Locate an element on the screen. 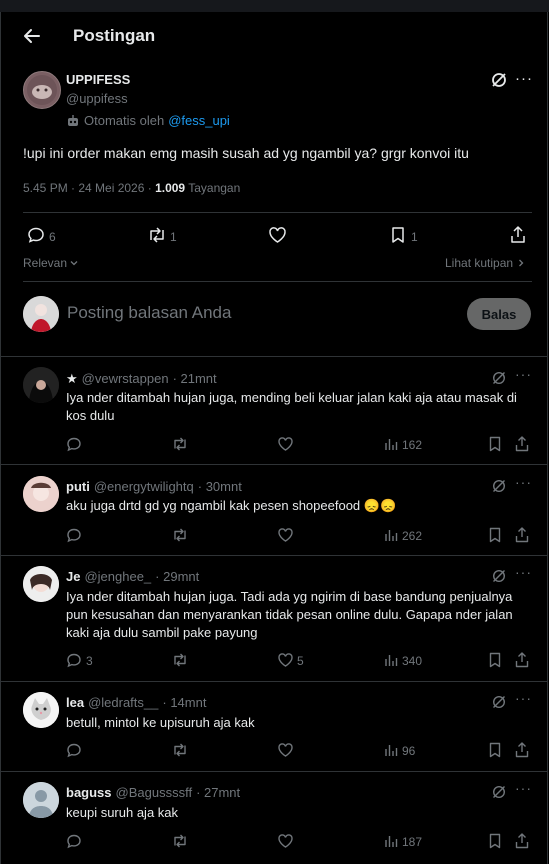  views-count: 96 is located at coordinates (409, 751).